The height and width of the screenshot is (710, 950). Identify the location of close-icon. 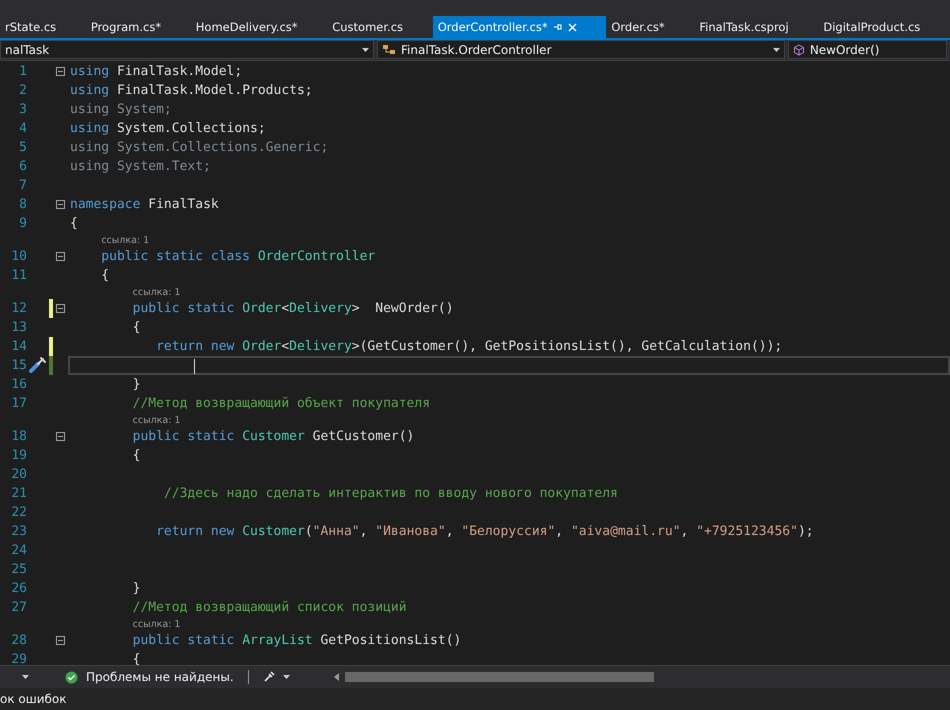
(572, 27).